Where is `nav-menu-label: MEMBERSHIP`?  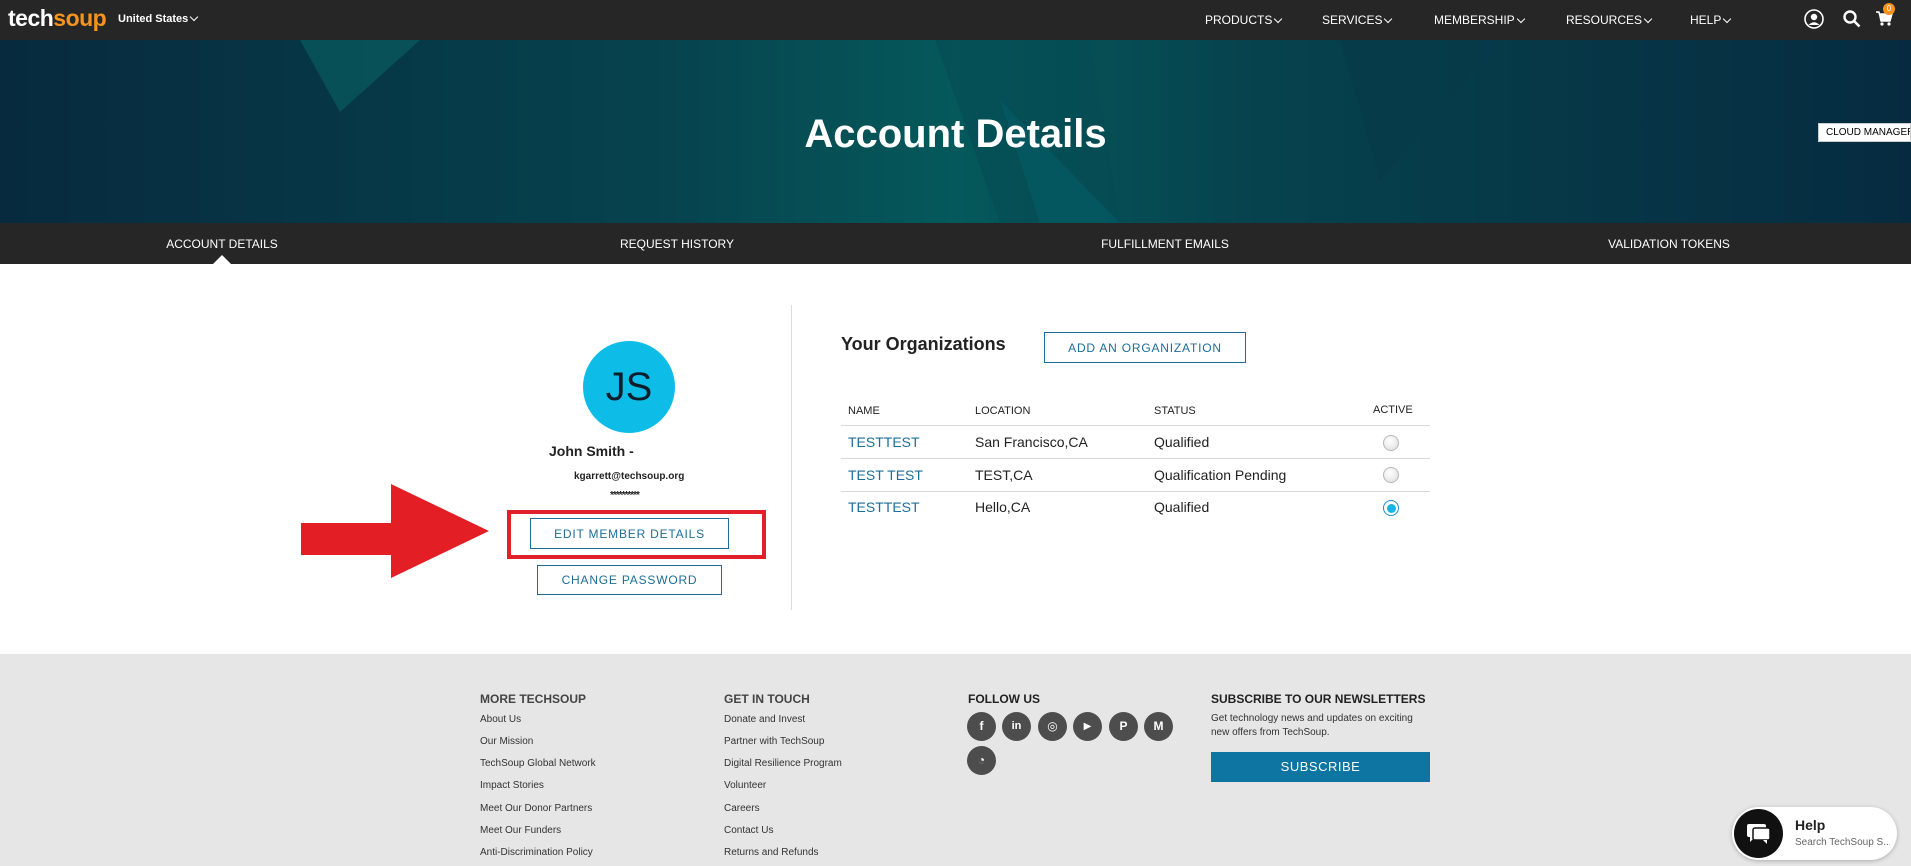 nav-menu-label: MEMBERSHIP is located at coordinates (1474, 20).